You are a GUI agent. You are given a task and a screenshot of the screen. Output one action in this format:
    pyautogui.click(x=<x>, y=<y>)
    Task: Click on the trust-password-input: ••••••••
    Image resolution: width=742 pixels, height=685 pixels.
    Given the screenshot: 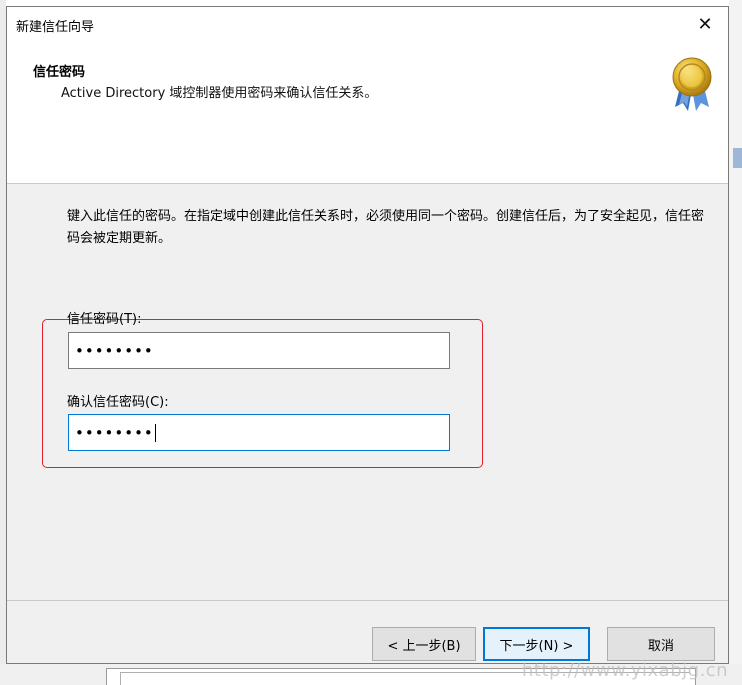 What is the action you would take?
    pyautogui.click(x=259, y=350)
    